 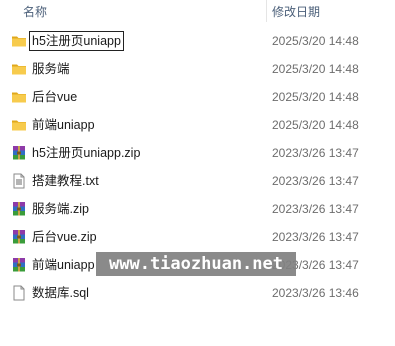 I want to click on column-header-date: 修改日期, so click(x=296, y=11).